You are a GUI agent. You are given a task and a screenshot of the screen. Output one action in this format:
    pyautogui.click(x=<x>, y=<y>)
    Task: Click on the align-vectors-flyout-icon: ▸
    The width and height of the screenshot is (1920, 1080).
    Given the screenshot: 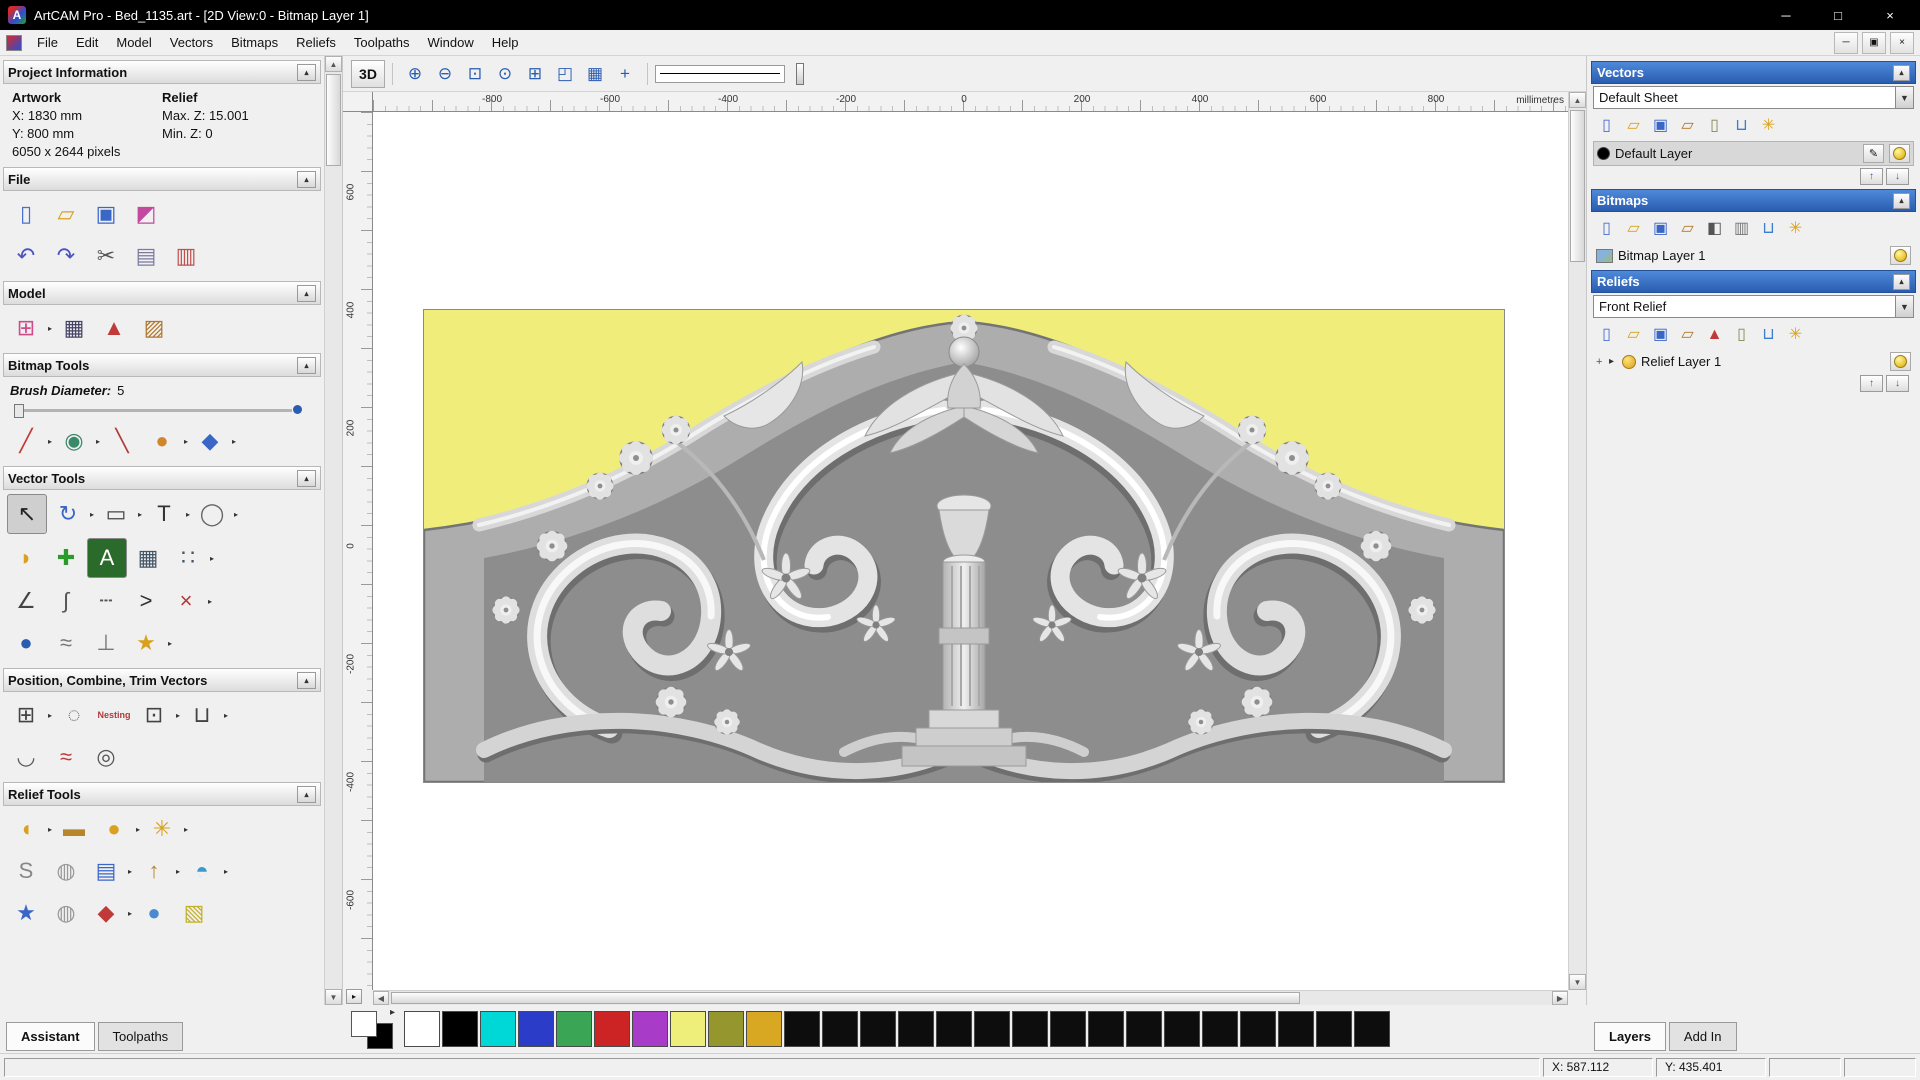 What is the action you would take?
    pyautogui.click(x=50, y=715)
    